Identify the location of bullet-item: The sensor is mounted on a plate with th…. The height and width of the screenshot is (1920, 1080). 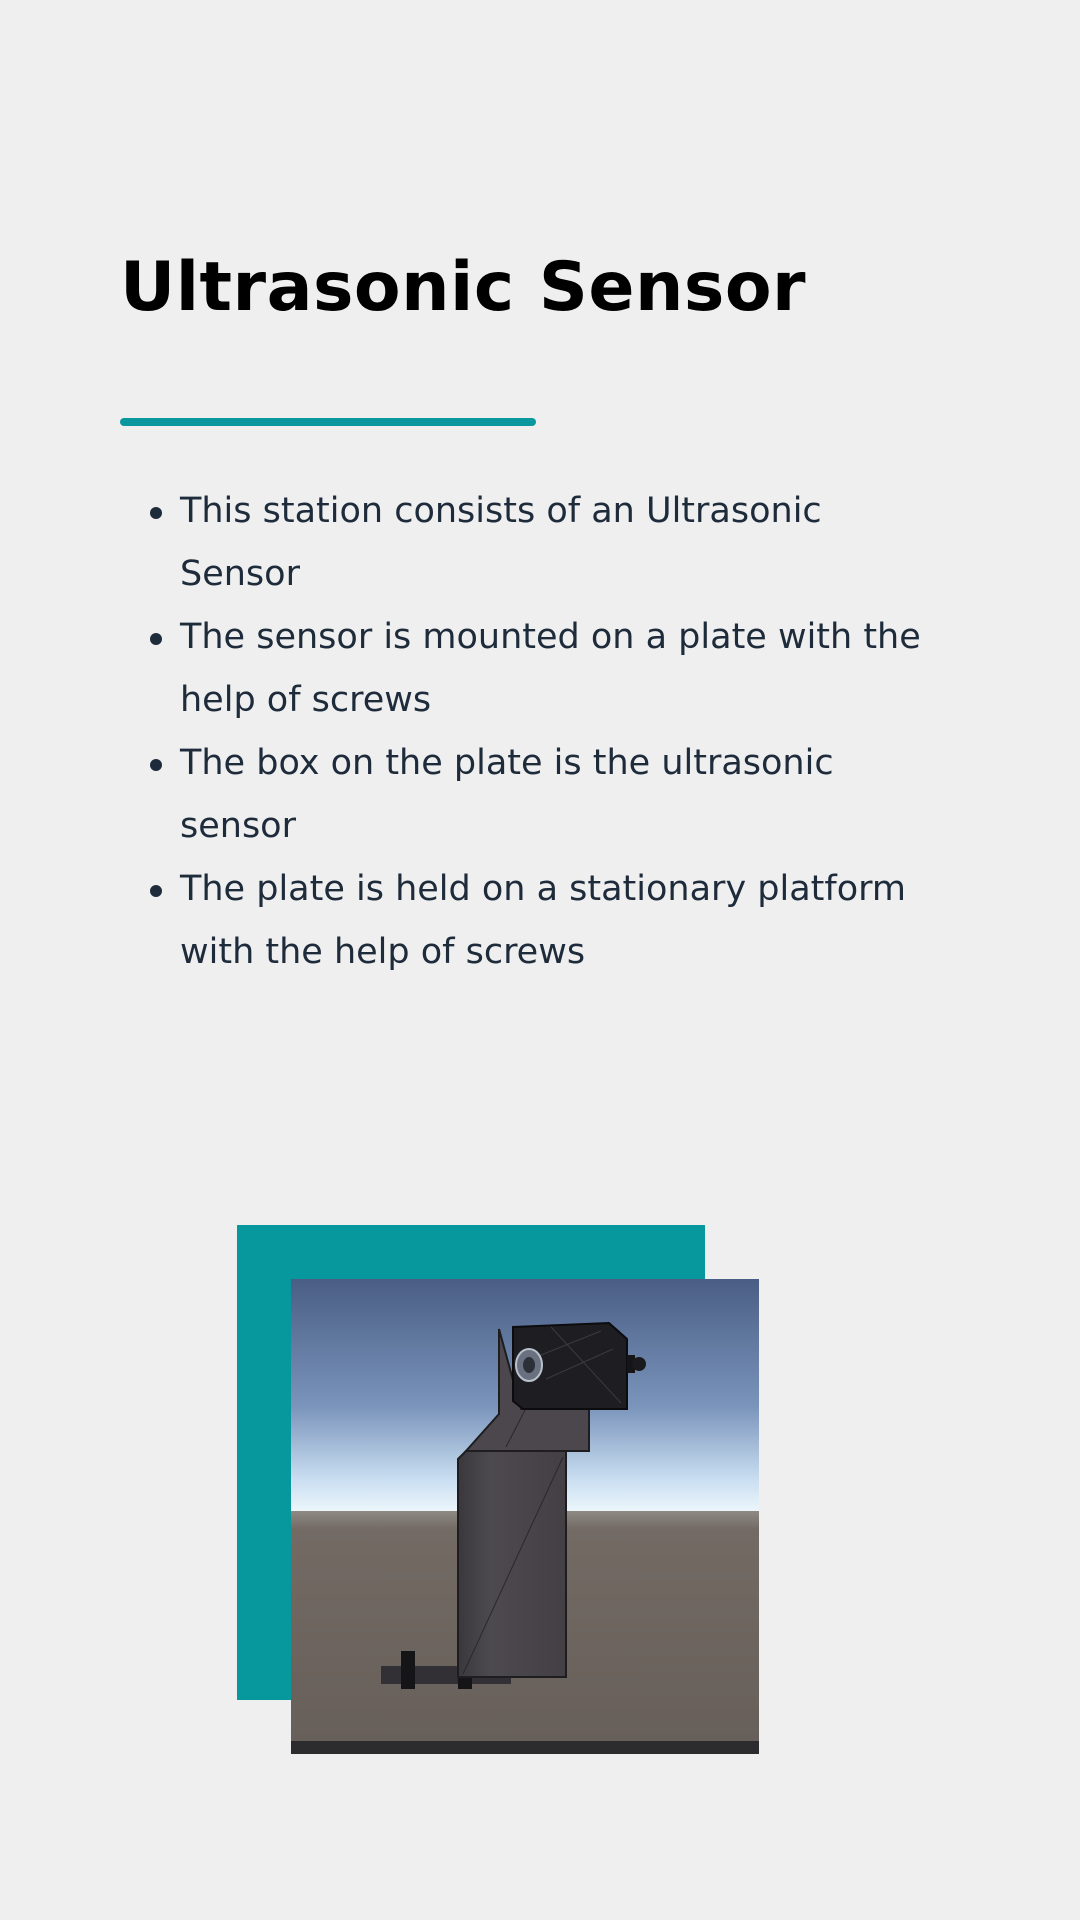
(545, 669).